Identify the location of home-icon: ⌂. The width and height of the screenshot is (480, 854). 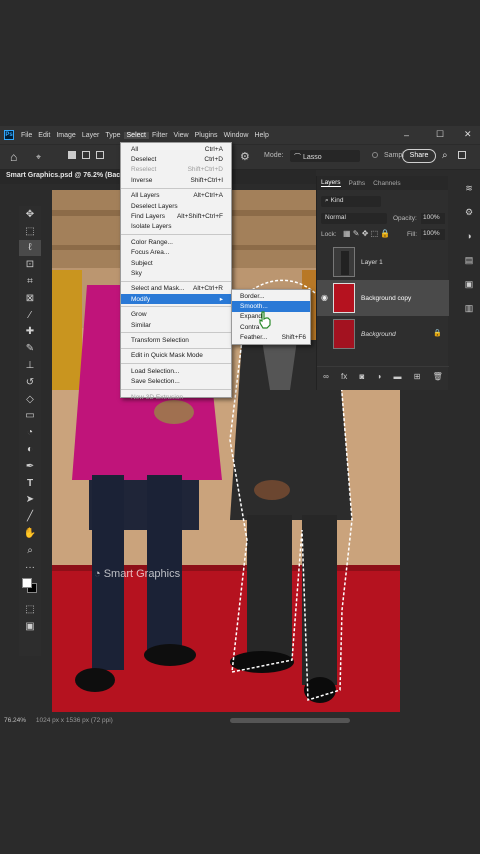
(13, 157).